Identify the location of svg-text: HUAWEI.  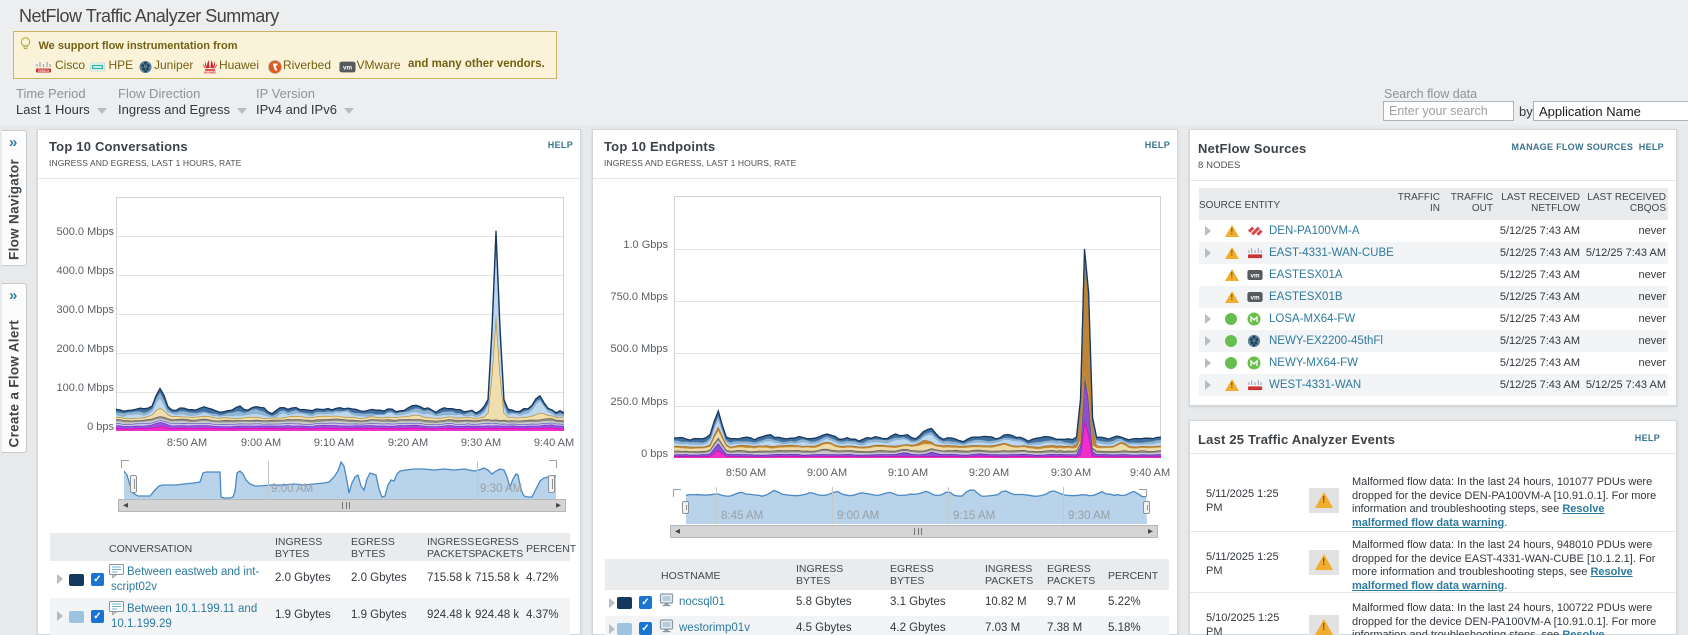
(210, 72).